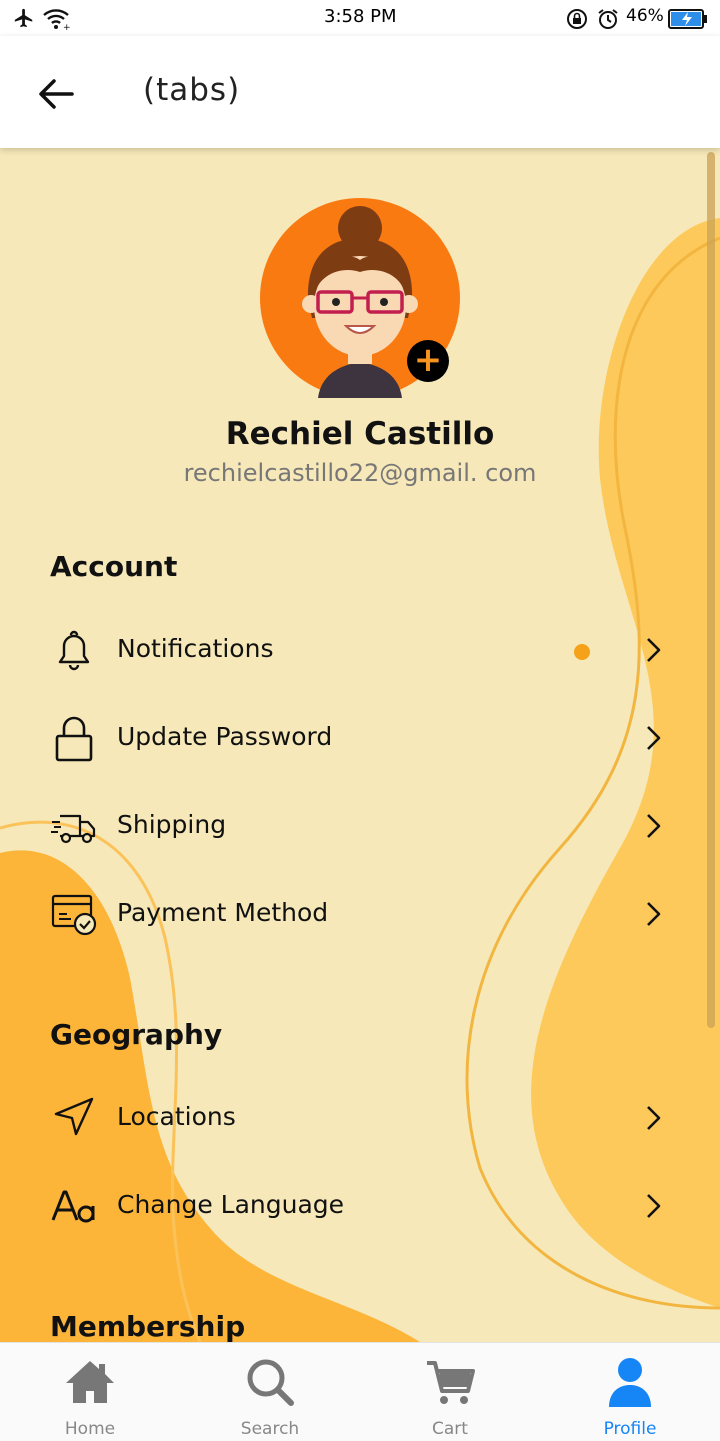 The image size is (720, 1441). I want to click on tab-profile: Profile, so click(630, 1392).